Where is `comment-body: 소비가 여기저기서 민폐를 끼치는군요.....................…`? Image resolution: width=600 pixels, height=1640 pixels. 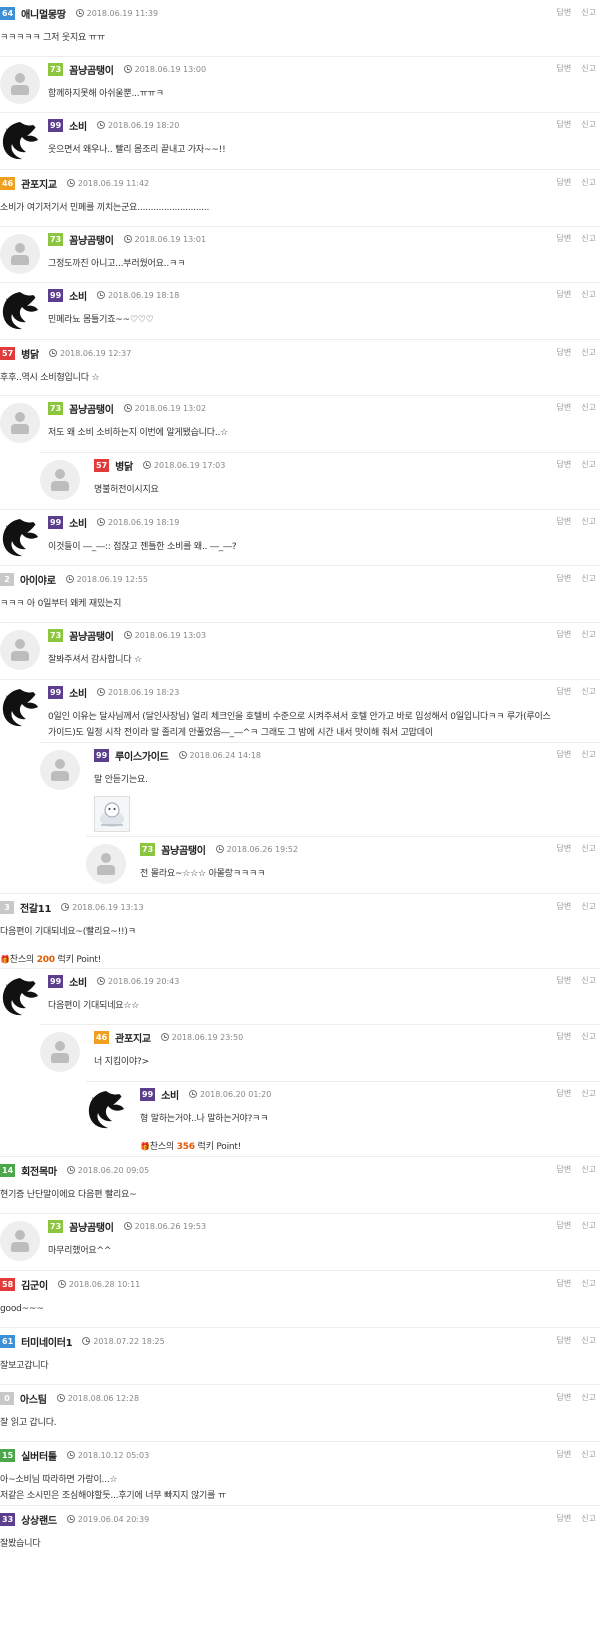 comment-body: 소비가 여기저기서 민폐를 끼치는군요.....................… is located at coordinates (298, 208).